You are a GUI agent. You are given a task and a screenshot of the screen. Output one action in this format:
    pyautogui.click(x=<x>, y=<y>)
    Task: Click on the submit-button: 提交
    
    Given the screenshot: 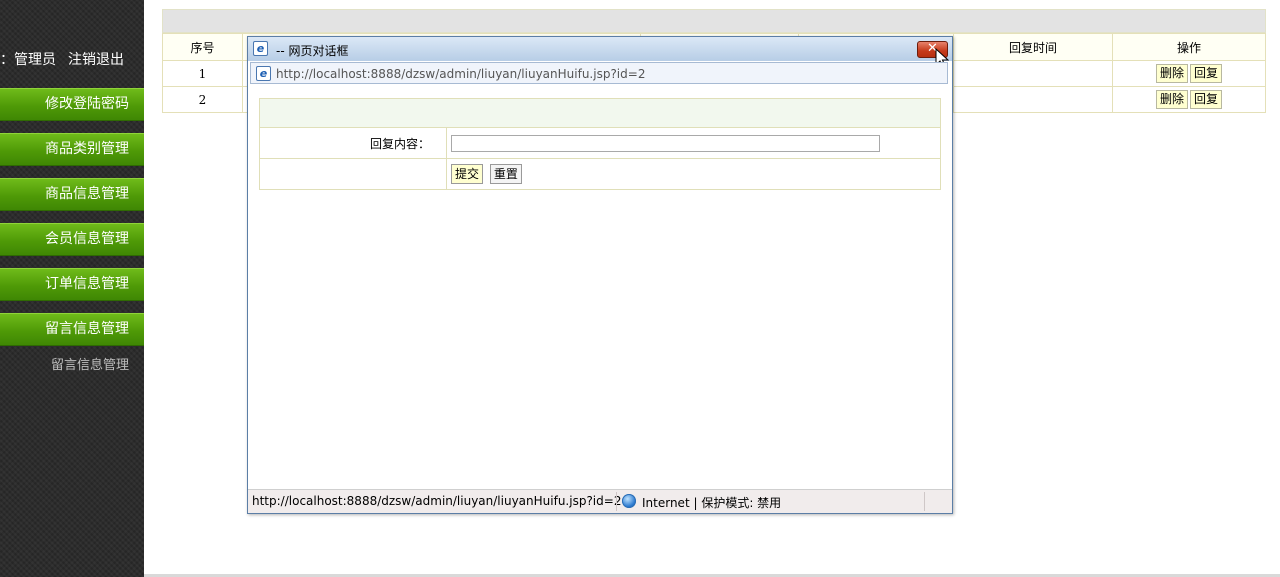 What is the action you would take?
    pyautogui.click(x=467, y=174)
    